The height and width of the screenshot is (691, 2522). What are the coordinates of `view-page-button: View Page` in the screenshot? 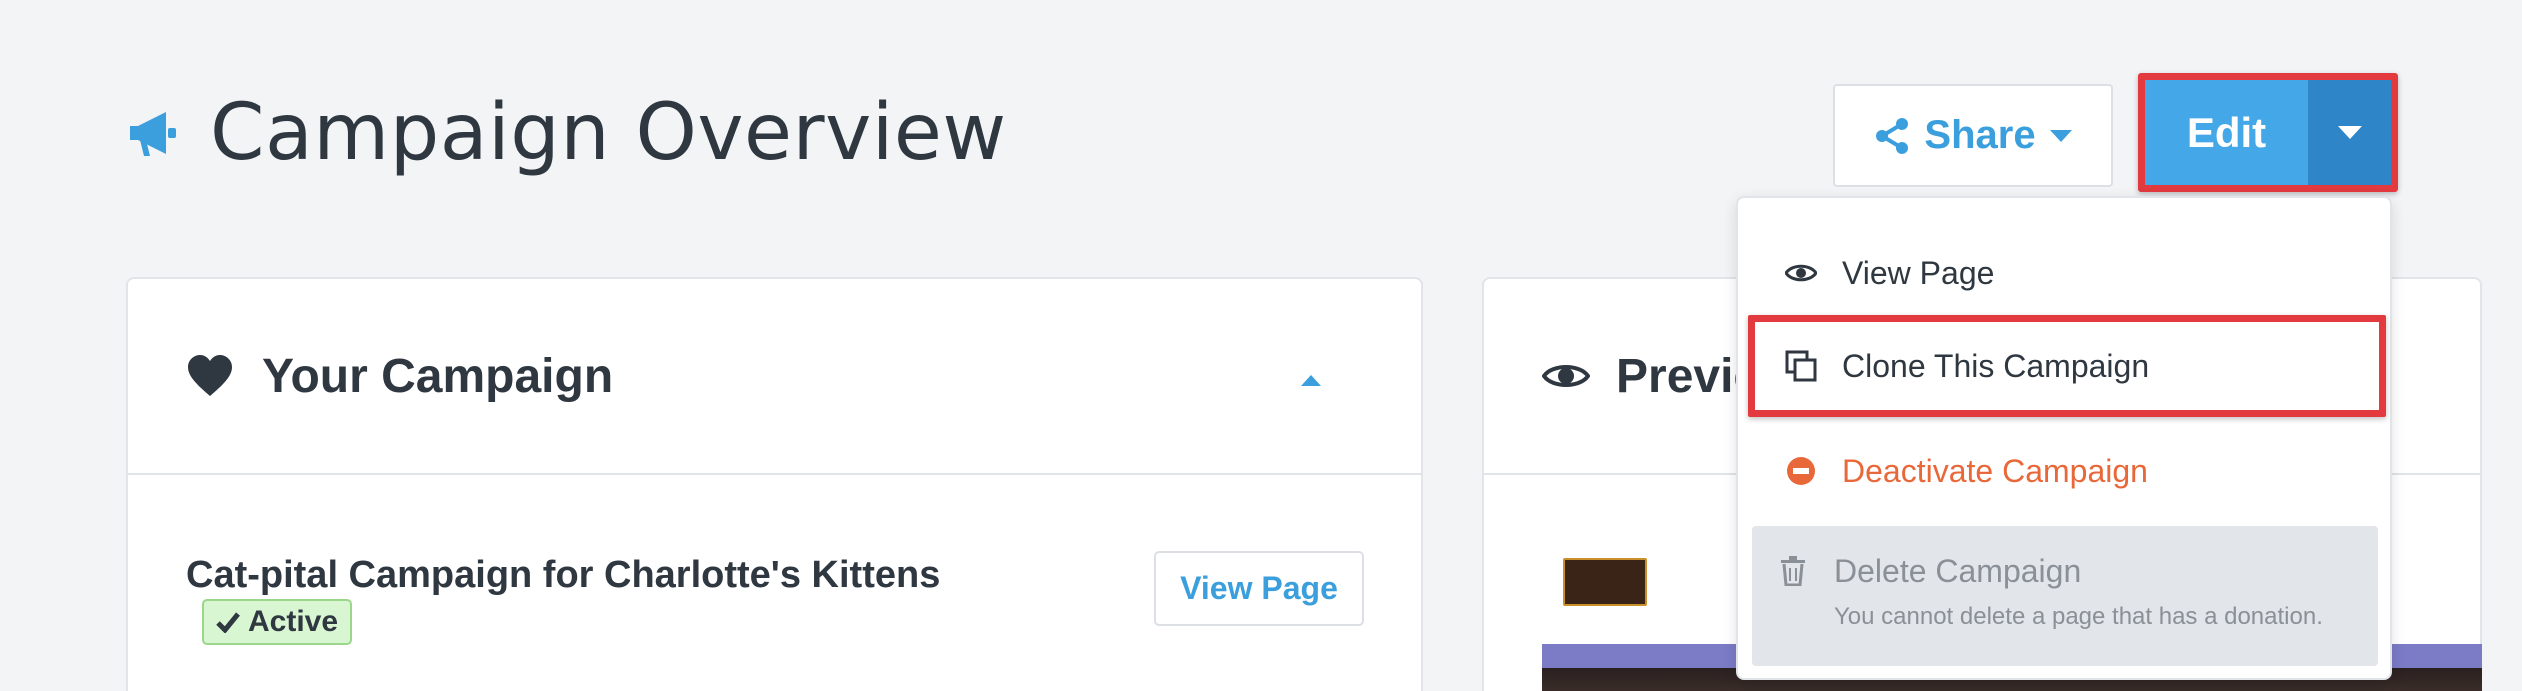 It's located at (1259, 588).